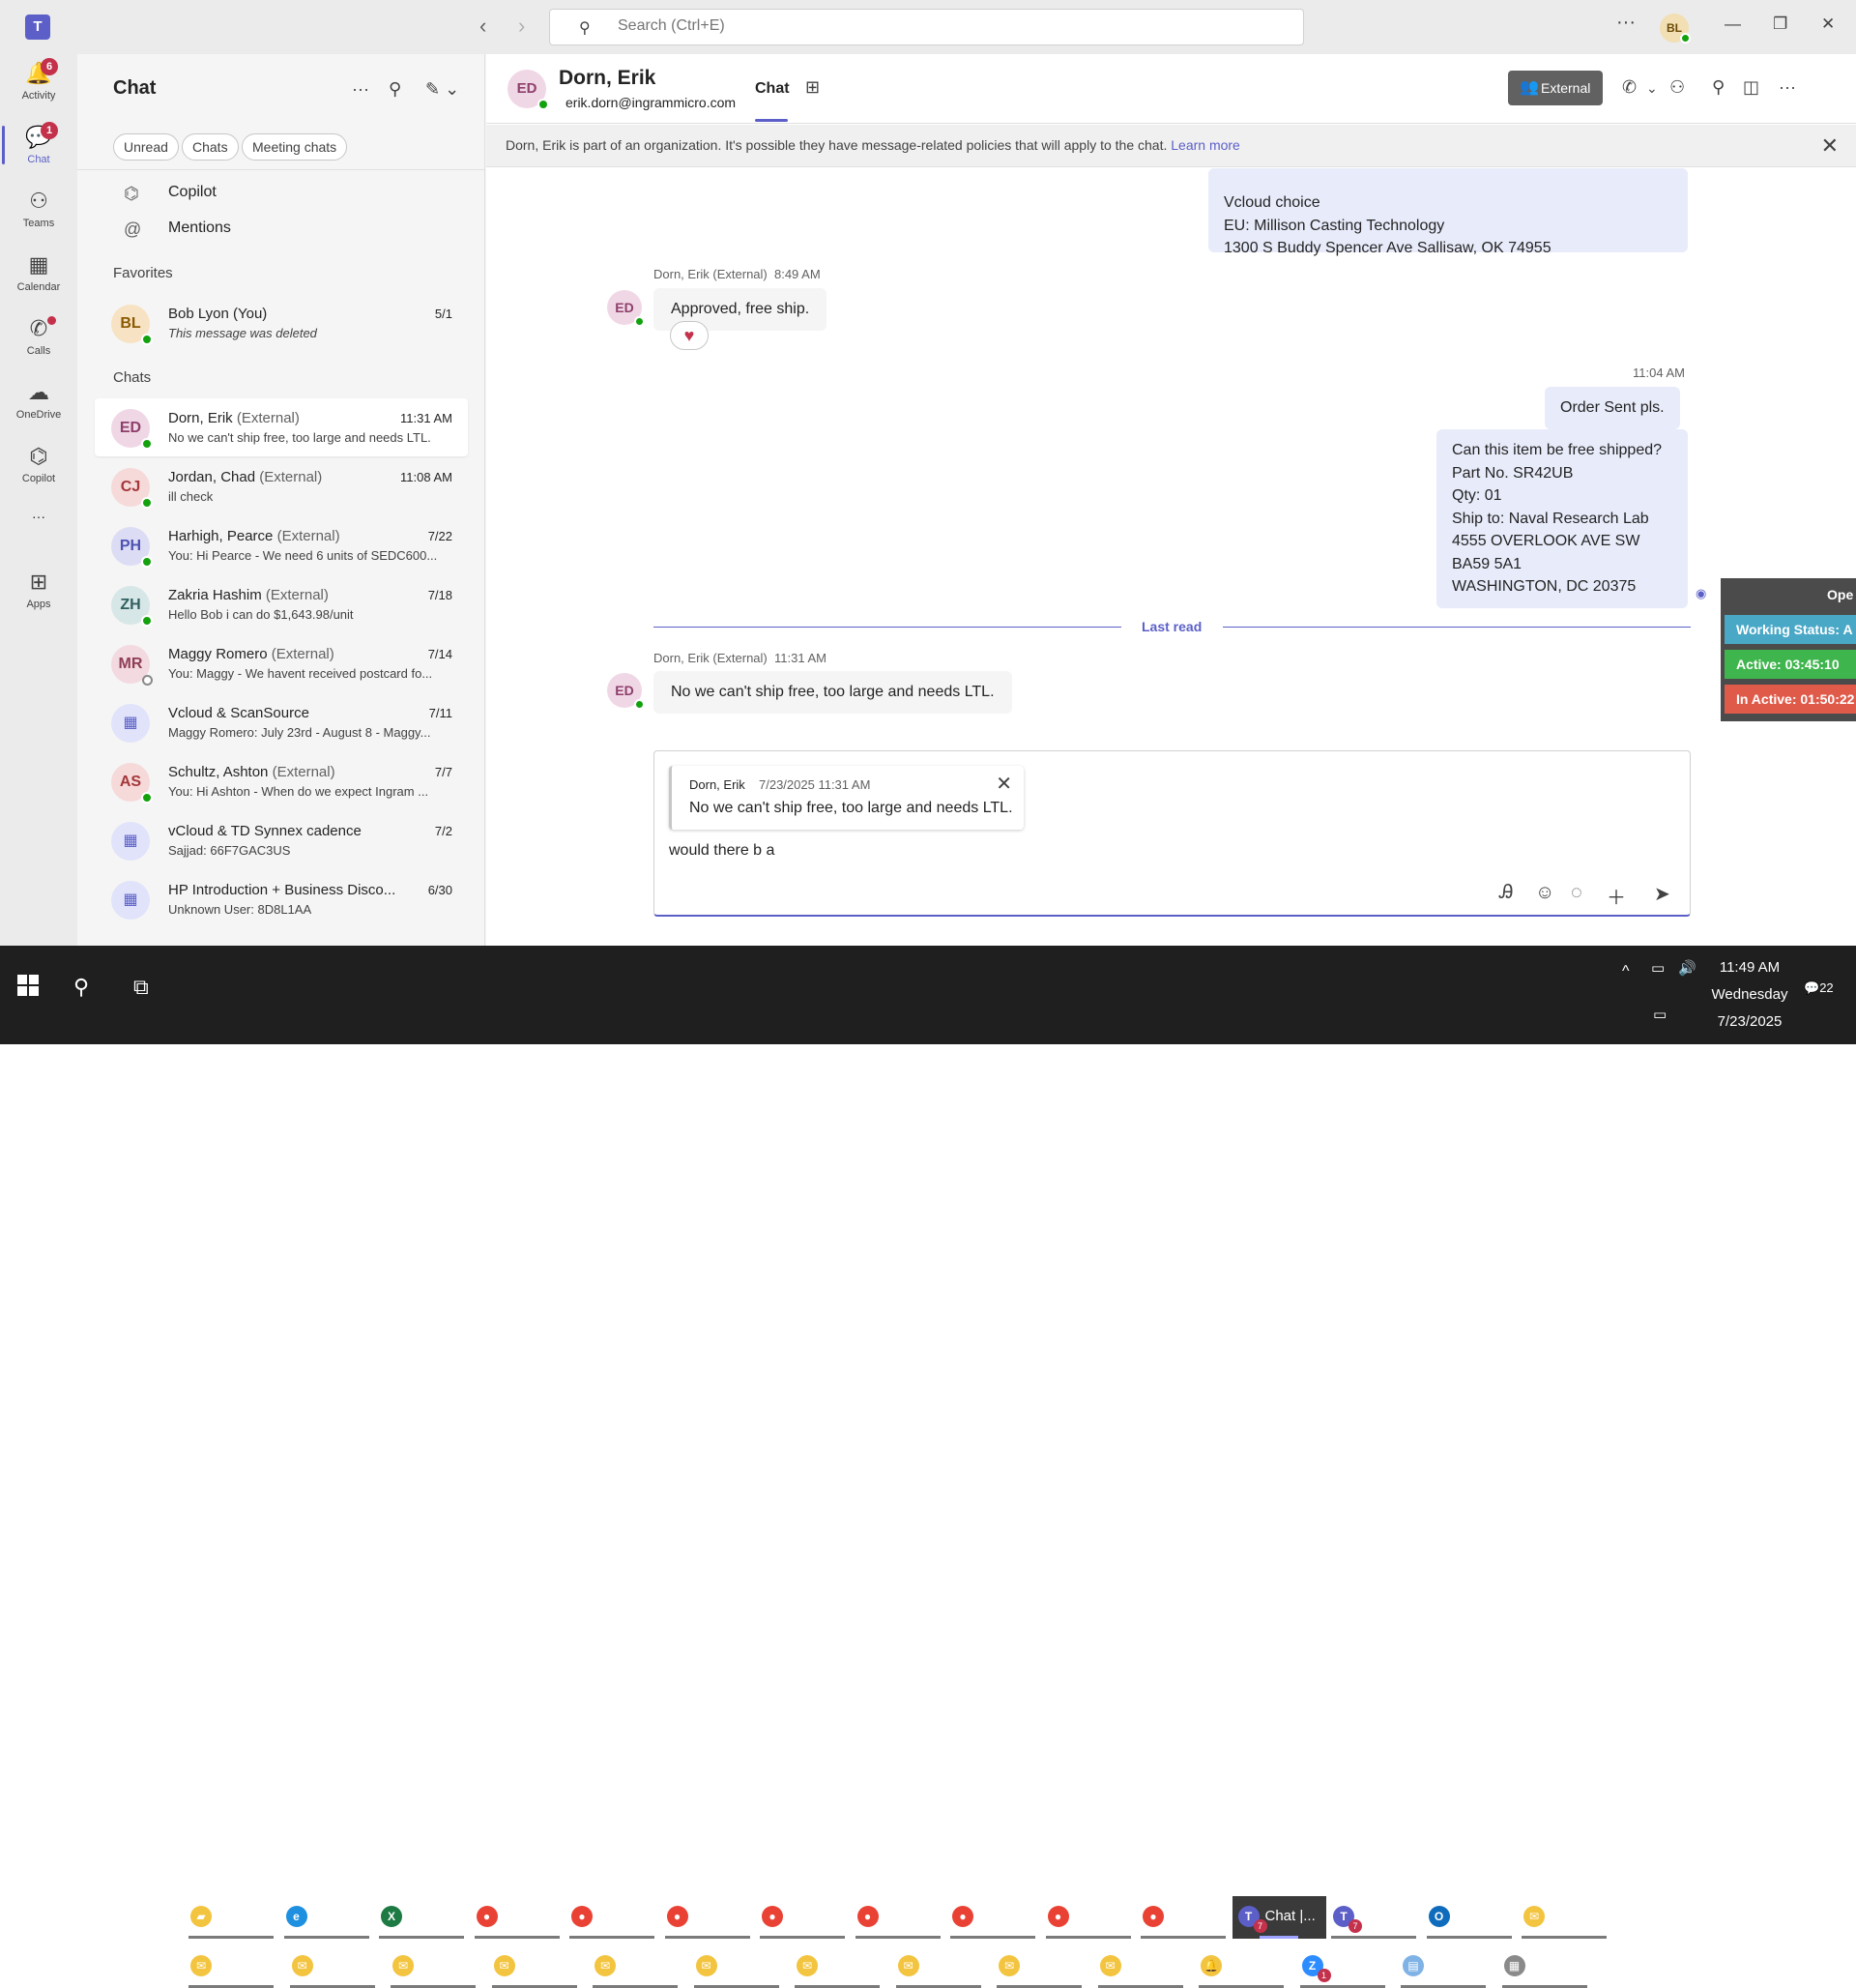 Image resolution: width=1856 pixels, height=1988 pixels. I want to click on search-bar: ⚲, so click(927, 27).